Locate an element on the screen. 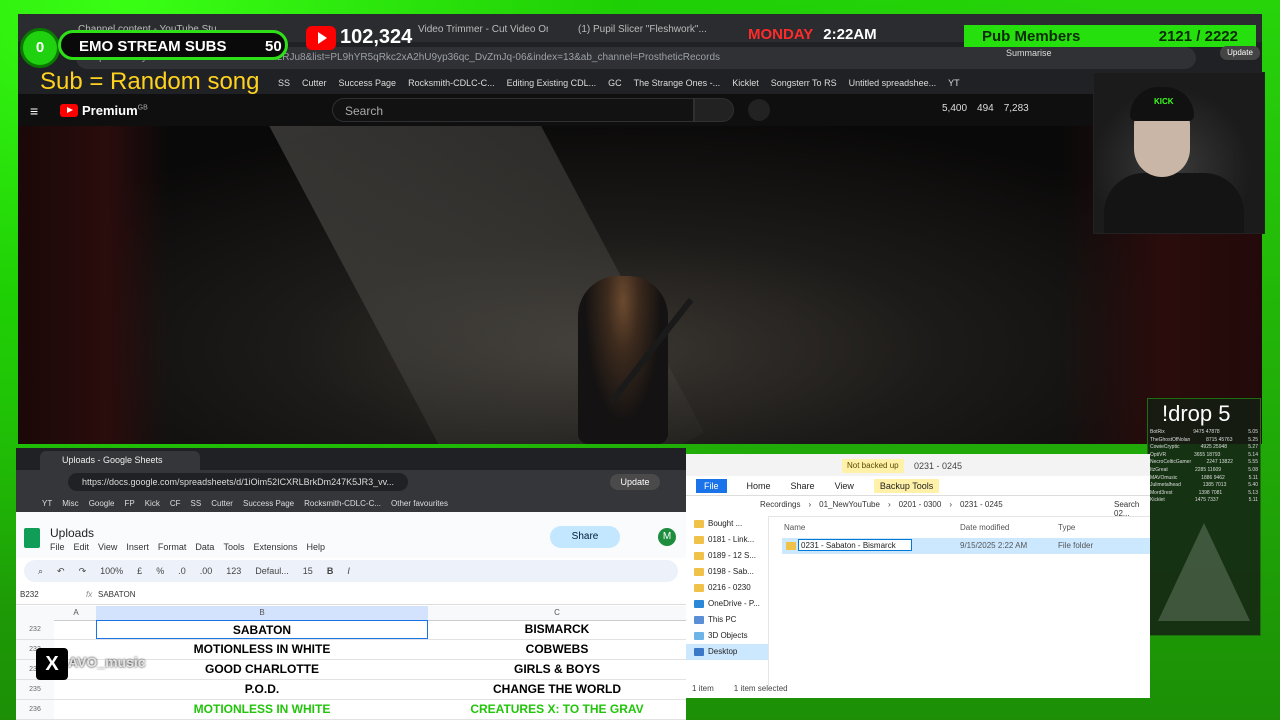 Image resolution: width=1280 pixels, height=720 pixels. ribbon-backup-tools-tab: Backup Tools is located at coordinates (906, 485).